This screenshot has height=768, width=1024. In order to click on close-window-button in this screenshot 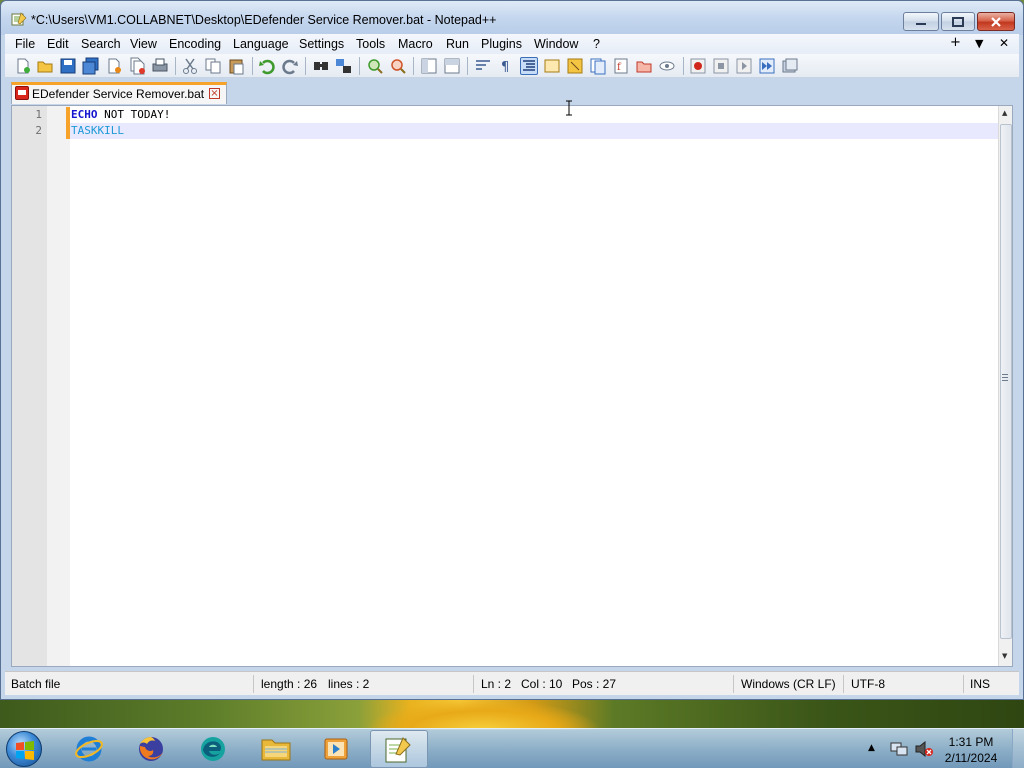, I will do `click(996, 21)`.